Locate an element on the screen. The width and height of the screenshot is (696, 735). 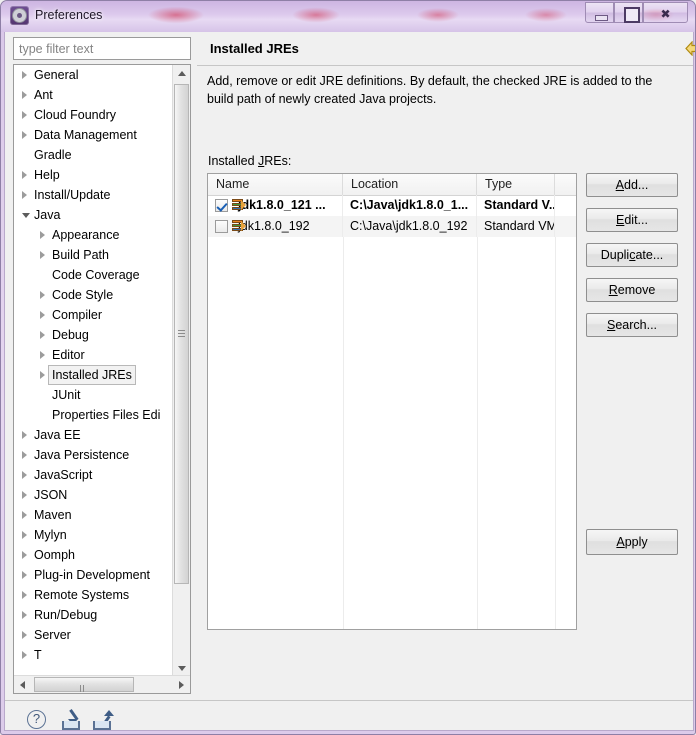
tree-item-t: T is located at coordinates (94, 655).